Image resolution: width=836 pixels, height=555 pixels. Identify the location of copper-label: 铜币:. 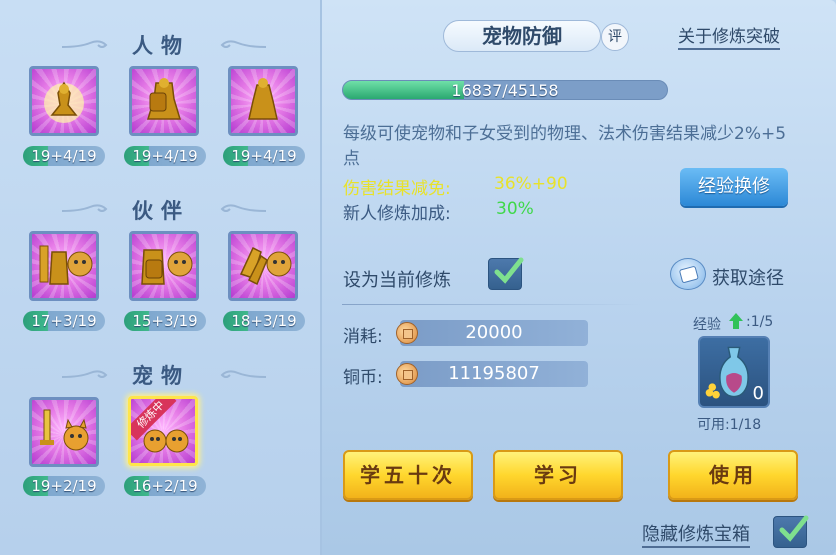
(363, 378).